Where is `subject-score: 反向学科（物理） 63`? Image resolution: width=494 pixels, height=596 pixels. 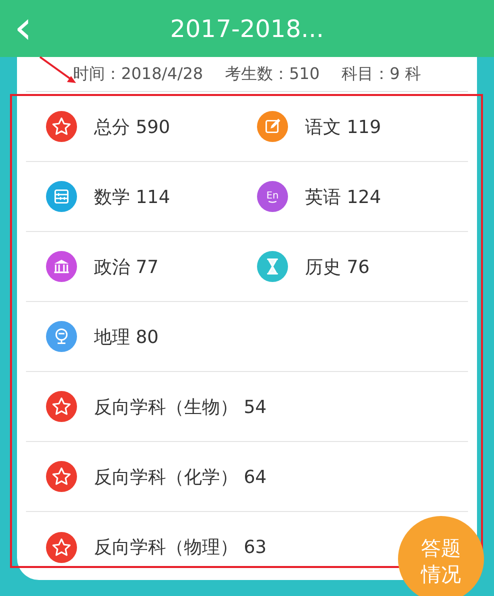 subject-score: 反向学科（物理） 63 is located at coordinates (180, 547).